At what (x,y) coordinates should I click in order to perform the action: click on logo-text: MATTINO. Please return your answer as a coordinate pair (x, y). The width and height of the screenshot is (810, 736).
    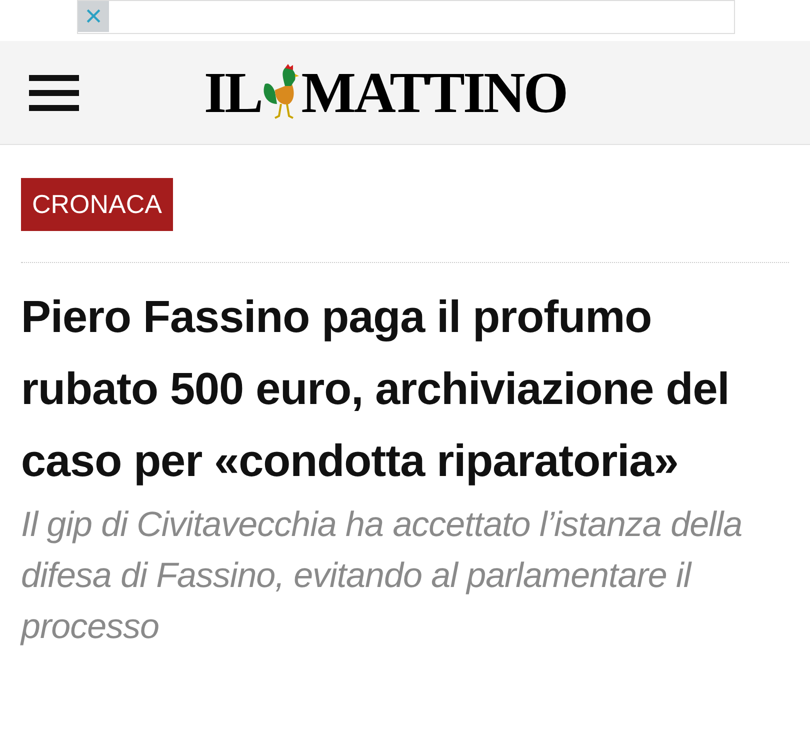
    Looking at the image, I should click on (434, 93).